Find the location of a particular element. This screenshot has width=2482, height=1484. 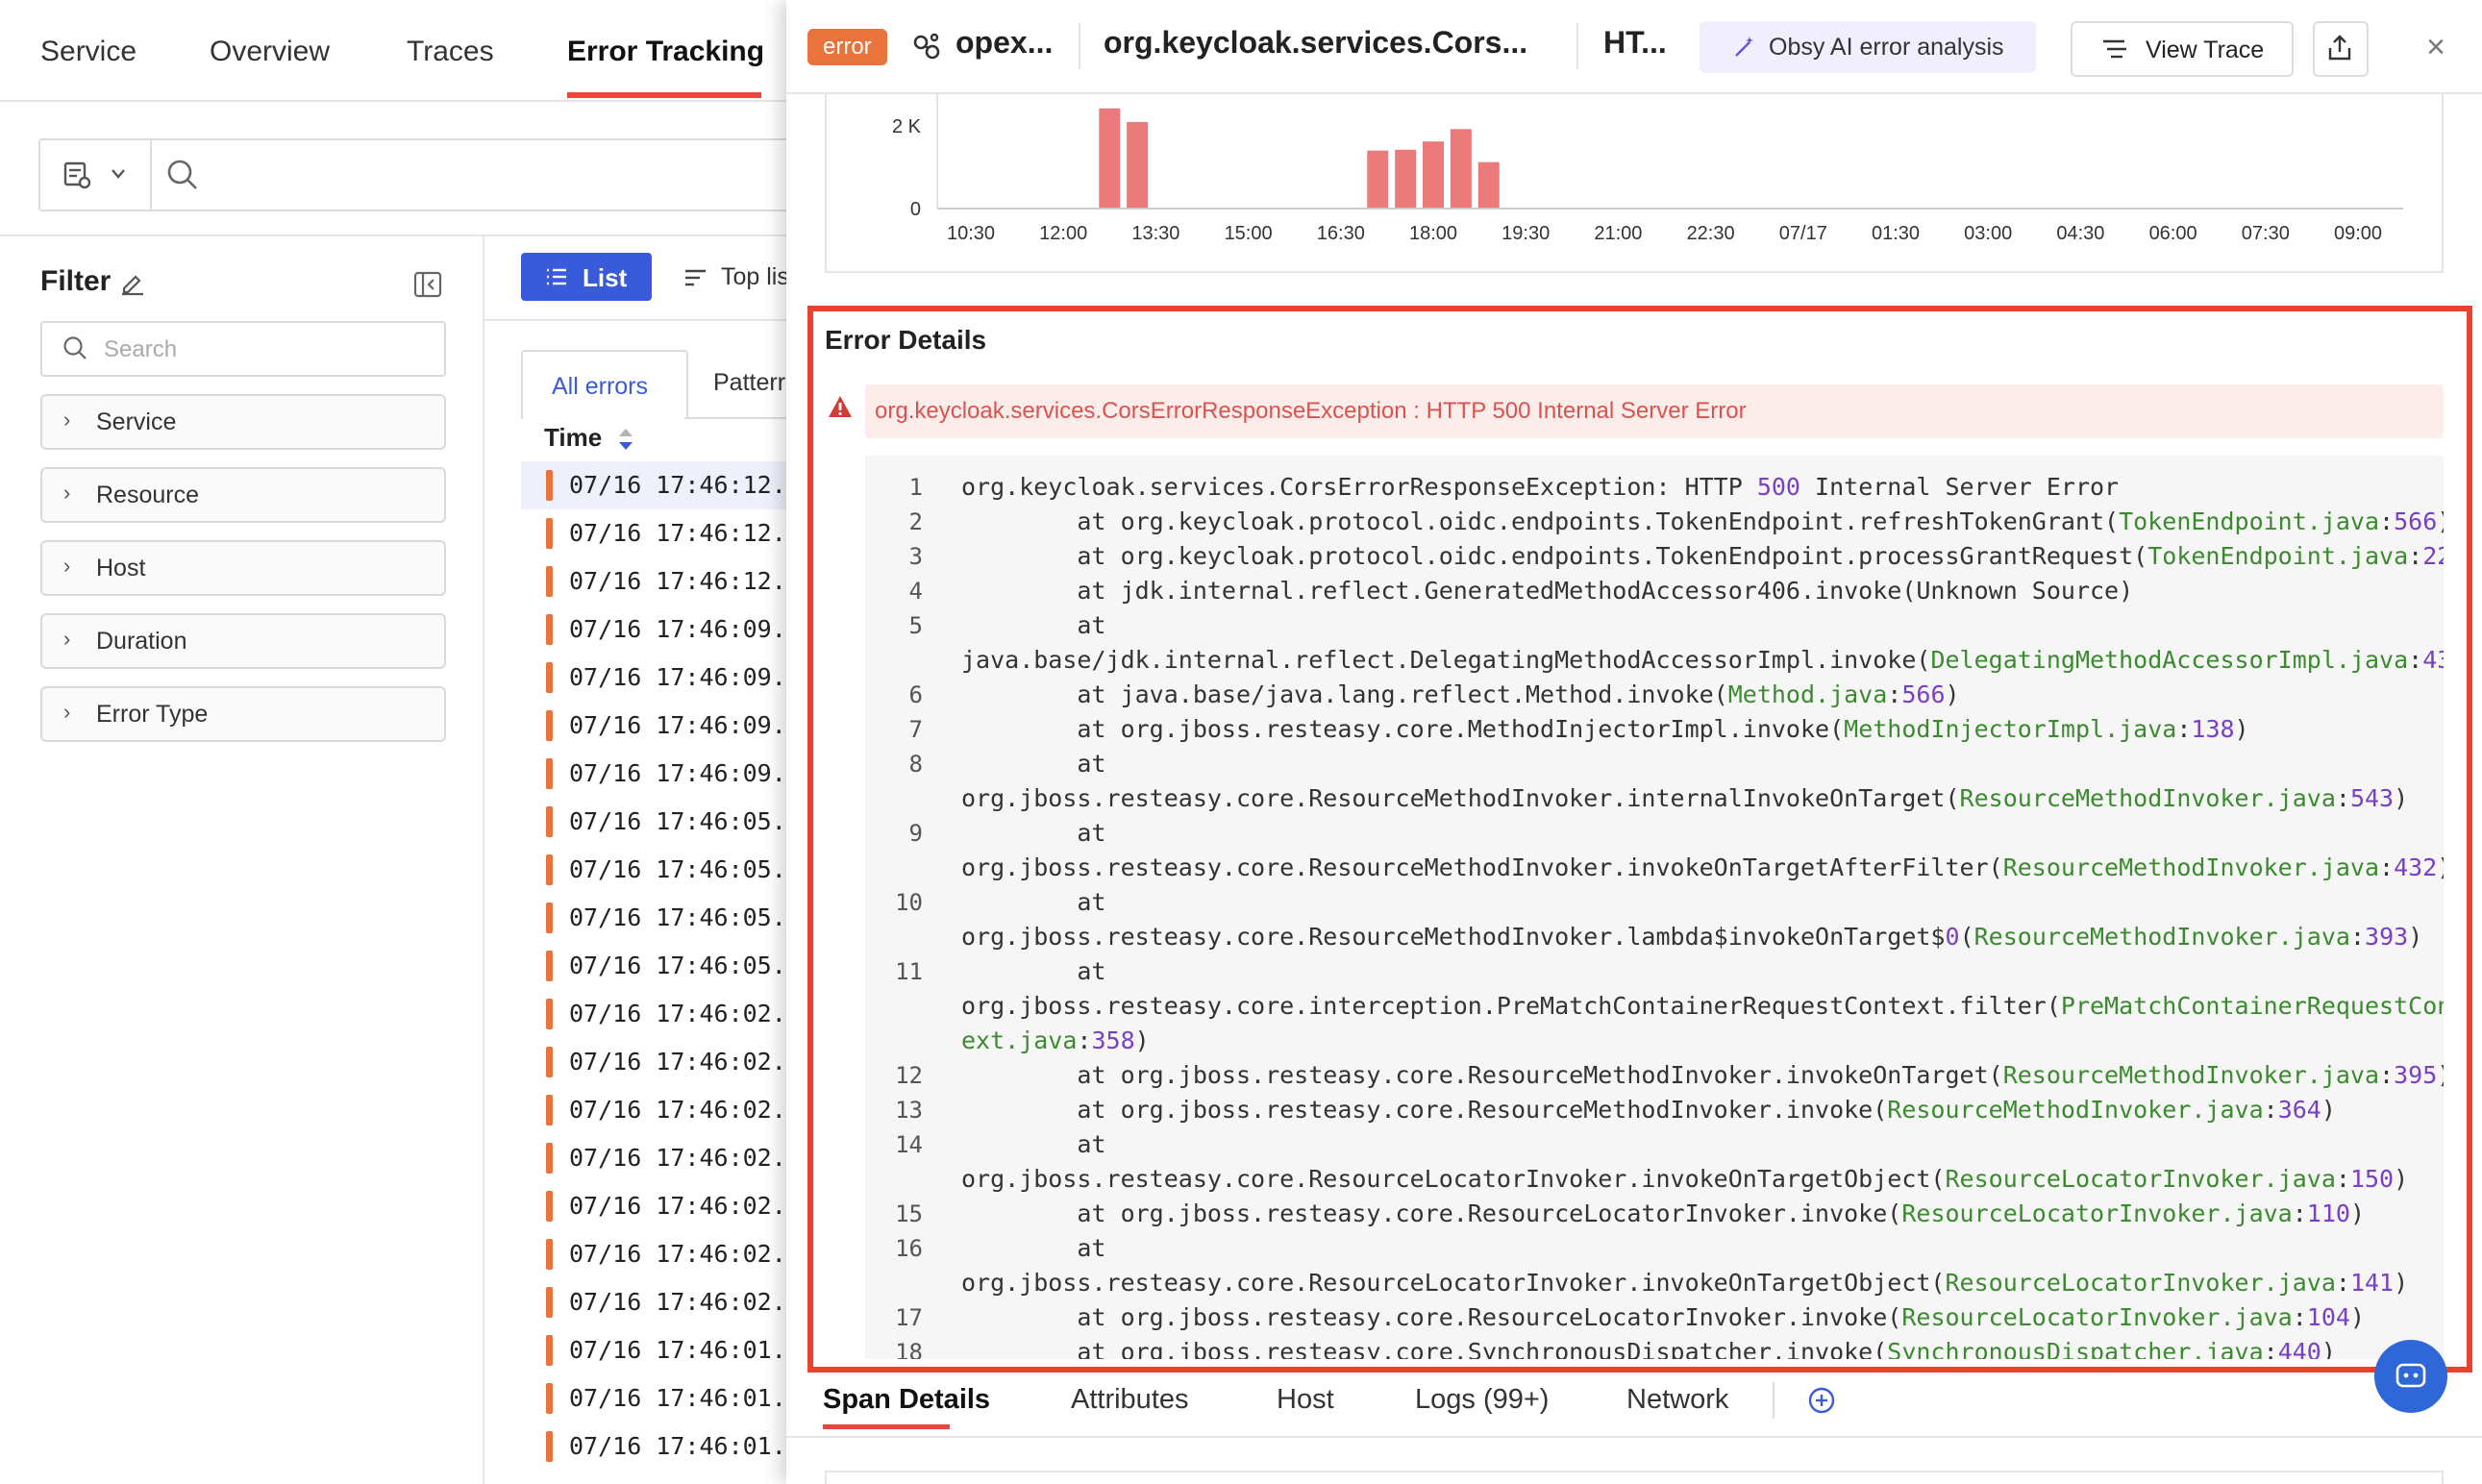

active-tab-indicator is located at coordinates (886, 1426).